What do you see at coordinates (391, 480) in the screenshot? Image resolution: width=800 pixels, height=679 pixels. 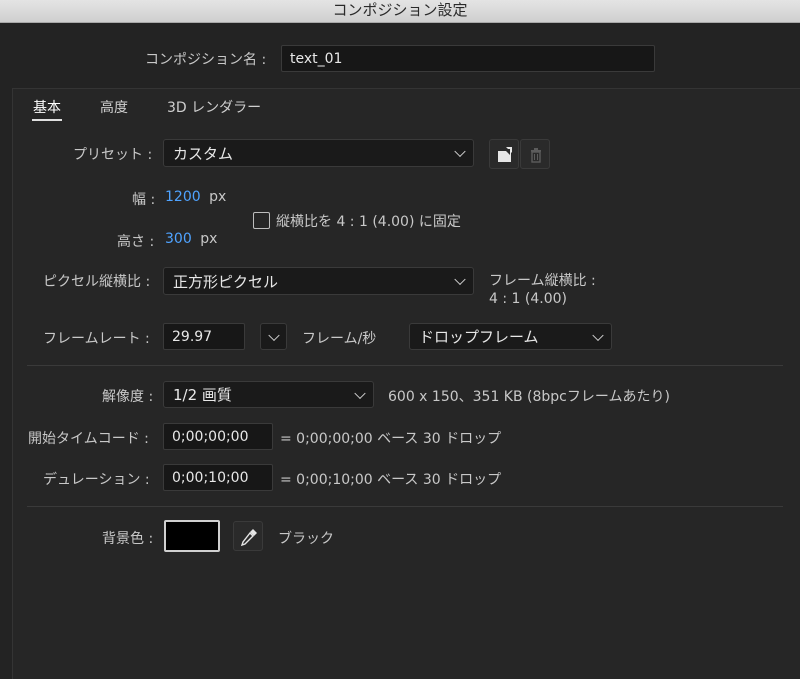 I see `duration-info: = 0;00;10;00 ベース 30 ドロップ` at bounding box center [391, 480].